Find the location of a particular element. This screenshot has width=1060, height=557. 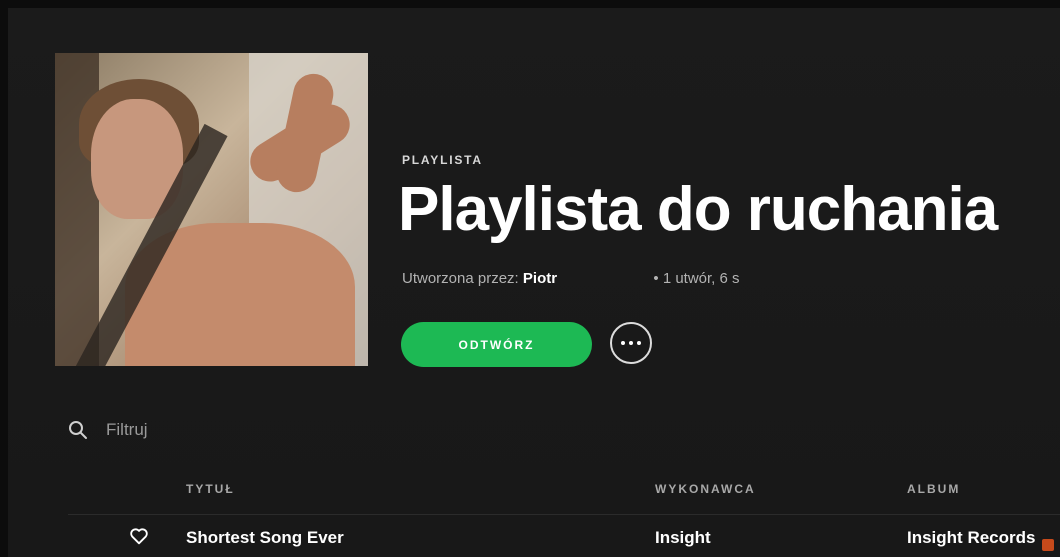

more-icon is located at coordinates (623, 343).